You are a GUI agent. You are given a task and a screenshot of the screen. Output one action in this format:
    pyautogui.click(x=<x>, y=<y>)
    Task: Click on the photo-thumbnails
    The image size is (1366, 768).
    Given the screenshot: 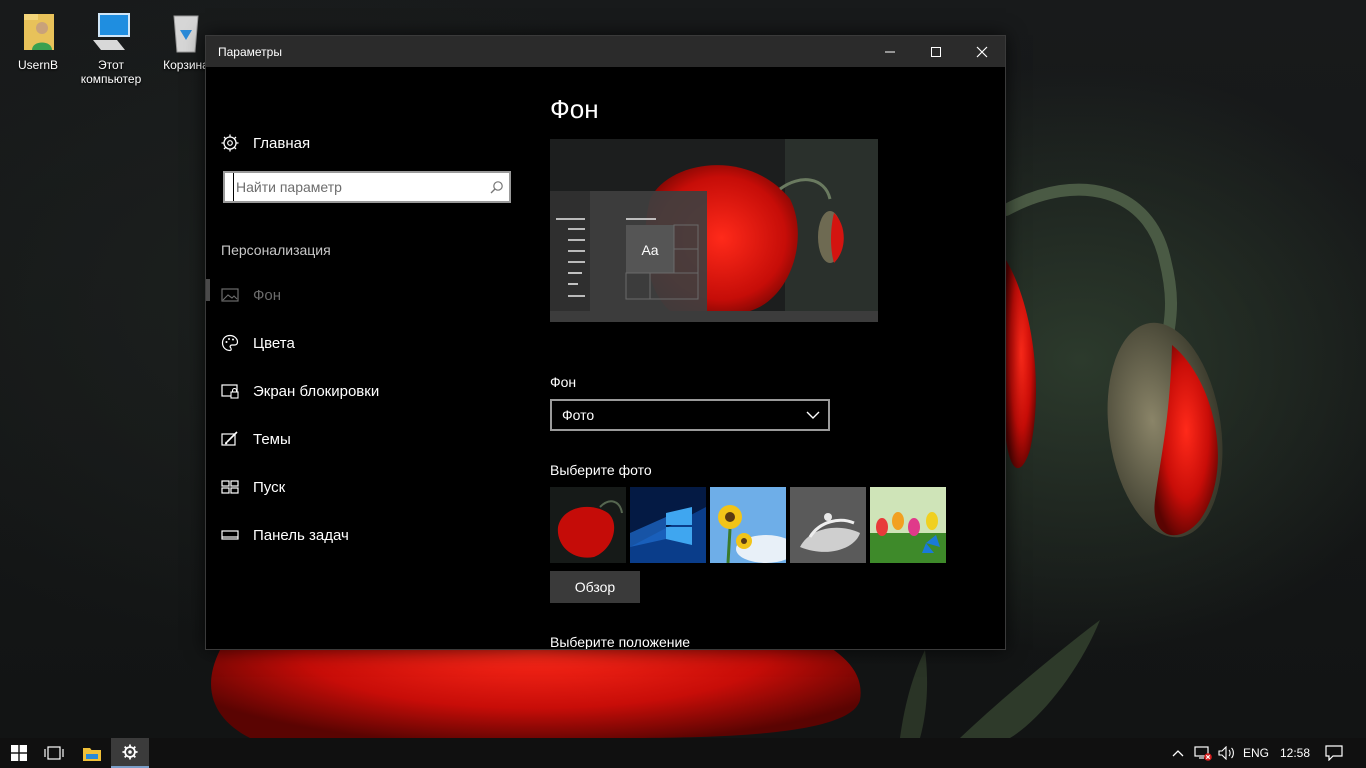 What is the action you would take?
    pyautogui.click(x=748, y=525)
    